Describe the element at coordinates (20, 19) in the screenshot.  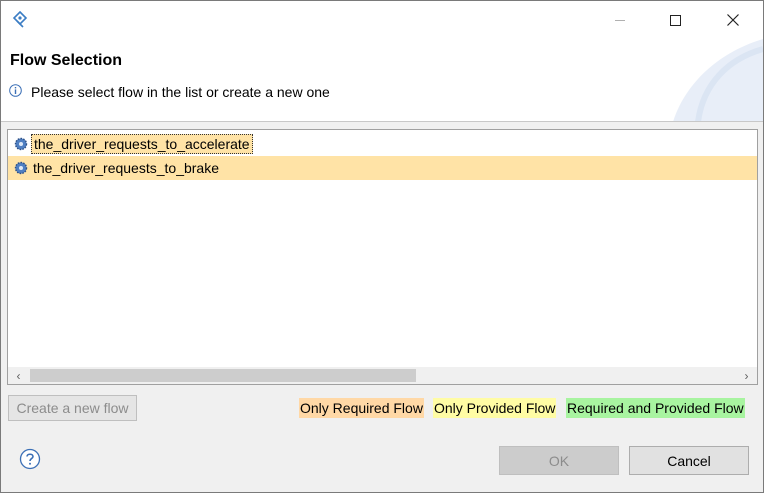
I see `capella-app-icon` at that location.